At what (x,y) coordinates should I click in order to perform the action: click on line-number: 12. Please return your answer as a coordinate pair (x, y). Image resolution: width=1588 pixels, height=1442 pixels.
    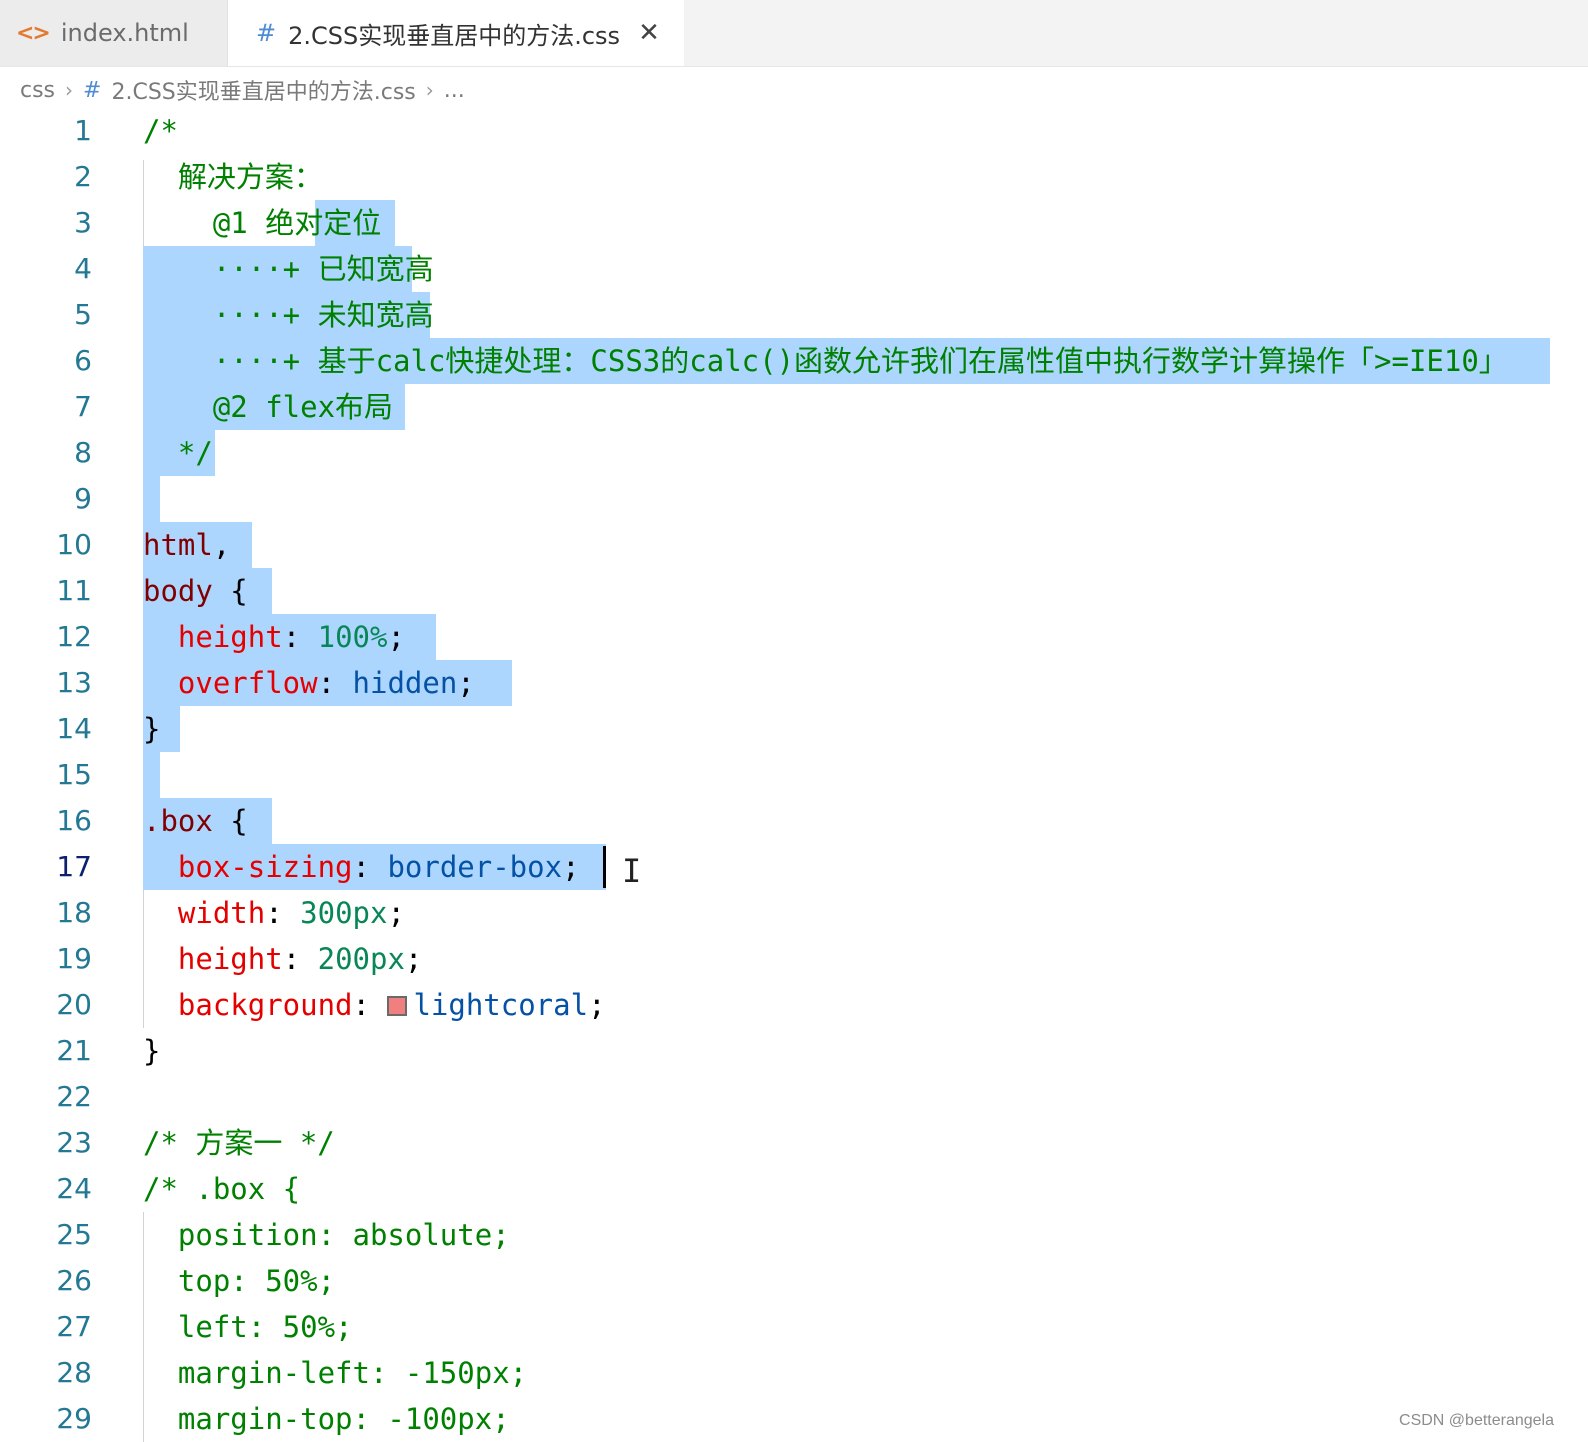
    Looking at the image, I should click on (74, 636).